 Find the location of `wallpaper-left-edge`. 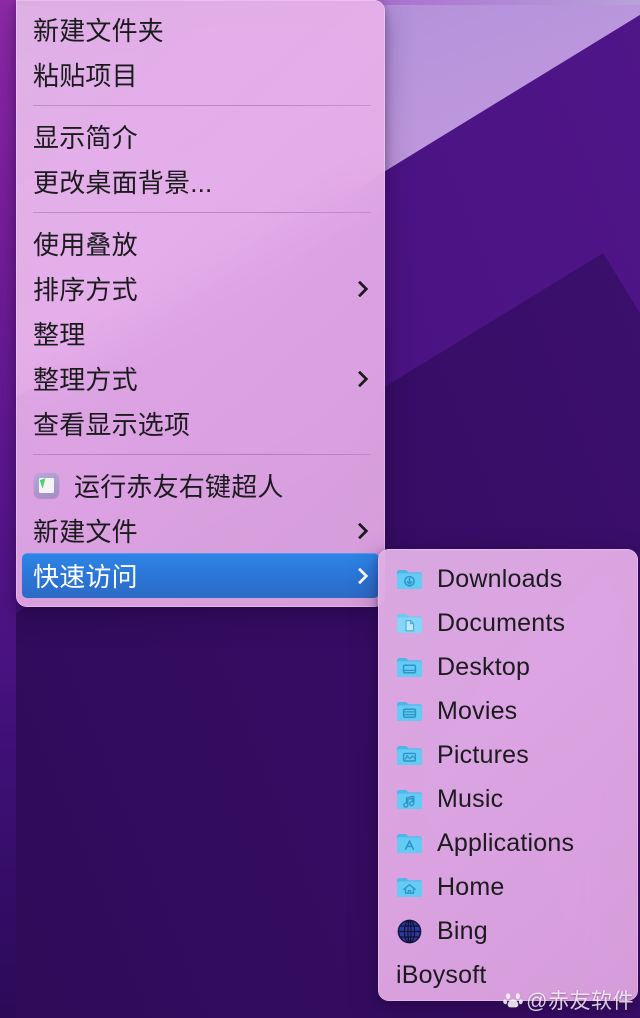

wallpaper-left-edge is located at coordinates (8, 509).